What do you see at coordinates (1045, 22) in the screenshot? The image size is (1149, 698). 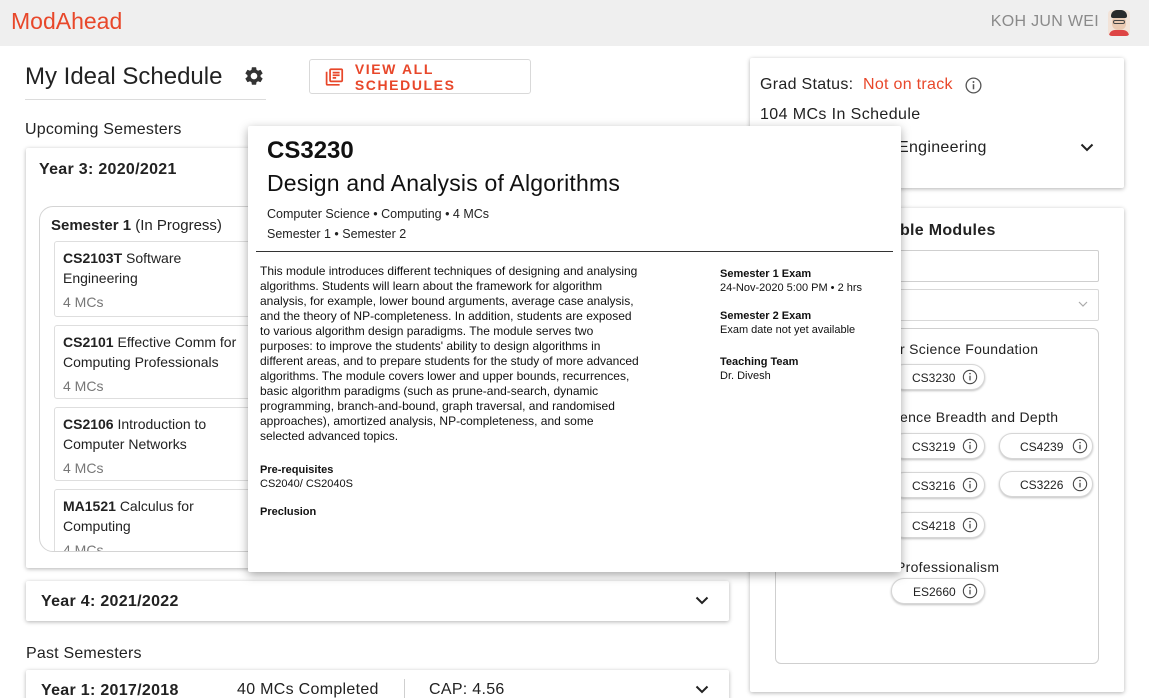 I see `user-name: KOH JUN WEI` at bounding box center [1045, 22].